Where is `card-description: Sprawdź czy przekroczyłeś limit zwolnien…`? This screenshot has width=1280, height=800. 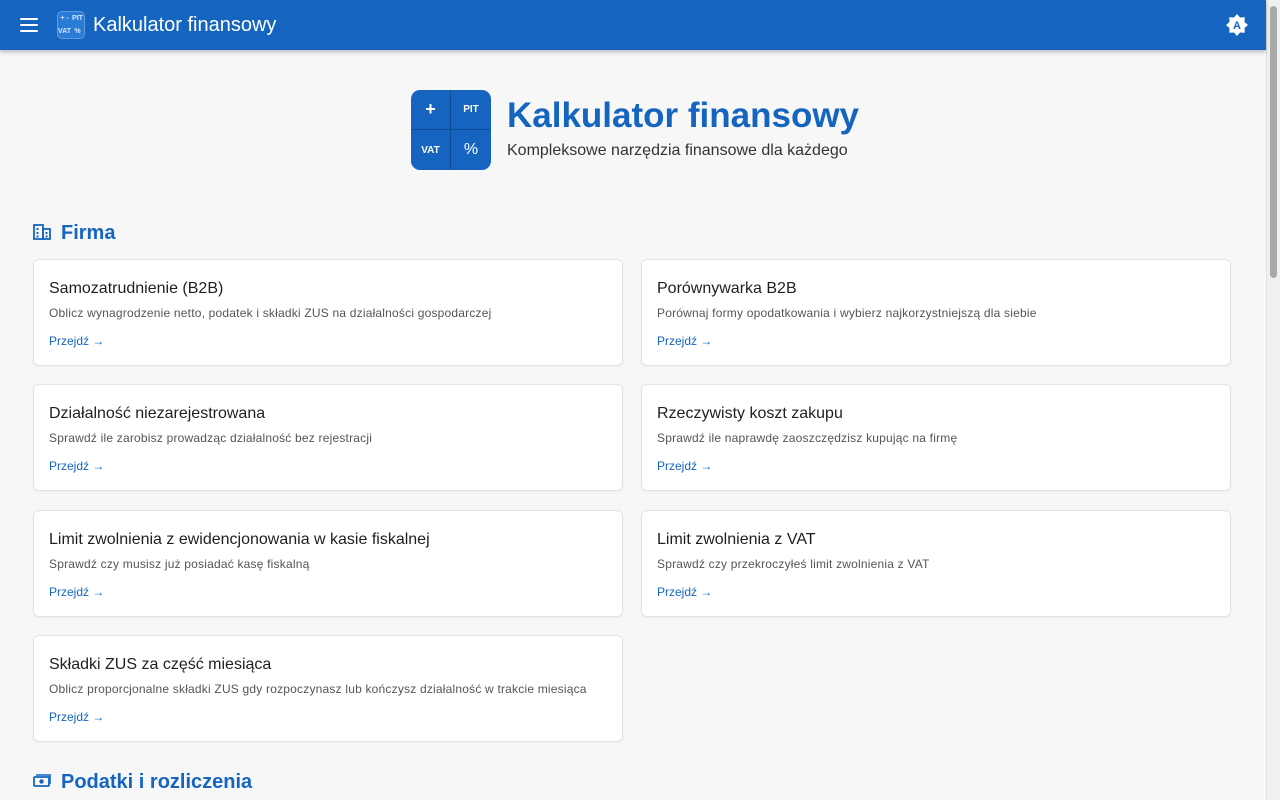
card-description: Sprawdź czy przekroczyłeś limit zwolnien… is located at coordinates (793, 564).